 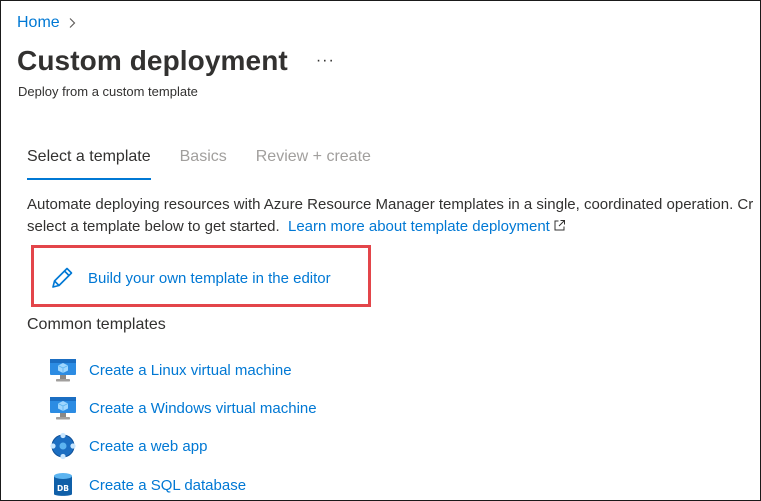 What do you see at coordinates (559, 225) in the screenshot?
I see `external-link-icon` at bounding box center [559, 225].